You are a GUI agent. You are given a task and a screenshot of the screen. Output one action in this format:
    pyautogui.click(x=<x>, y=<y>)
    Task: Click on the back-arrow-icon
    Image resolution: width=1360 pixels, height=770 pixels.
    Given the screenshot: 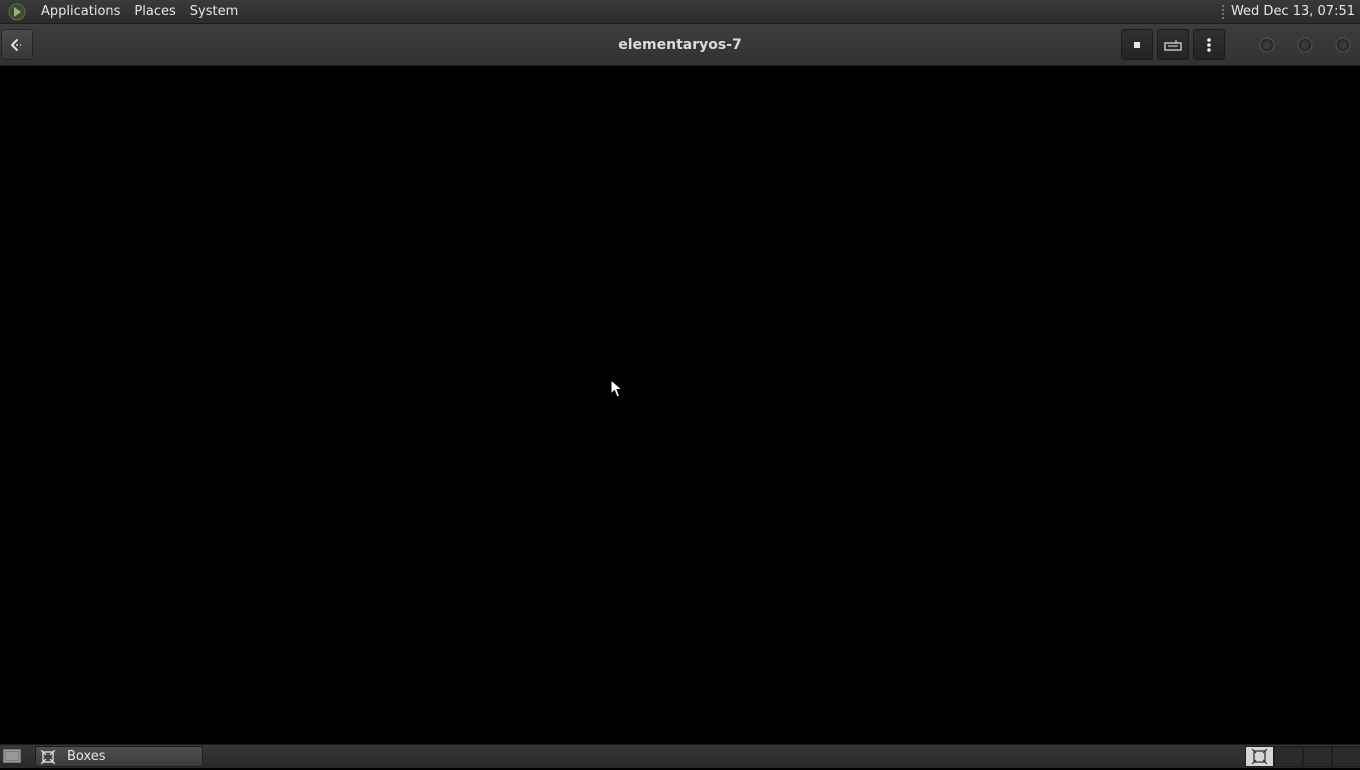 What is the action you would take?
    pyautogui.click(x=16, y=44)
    